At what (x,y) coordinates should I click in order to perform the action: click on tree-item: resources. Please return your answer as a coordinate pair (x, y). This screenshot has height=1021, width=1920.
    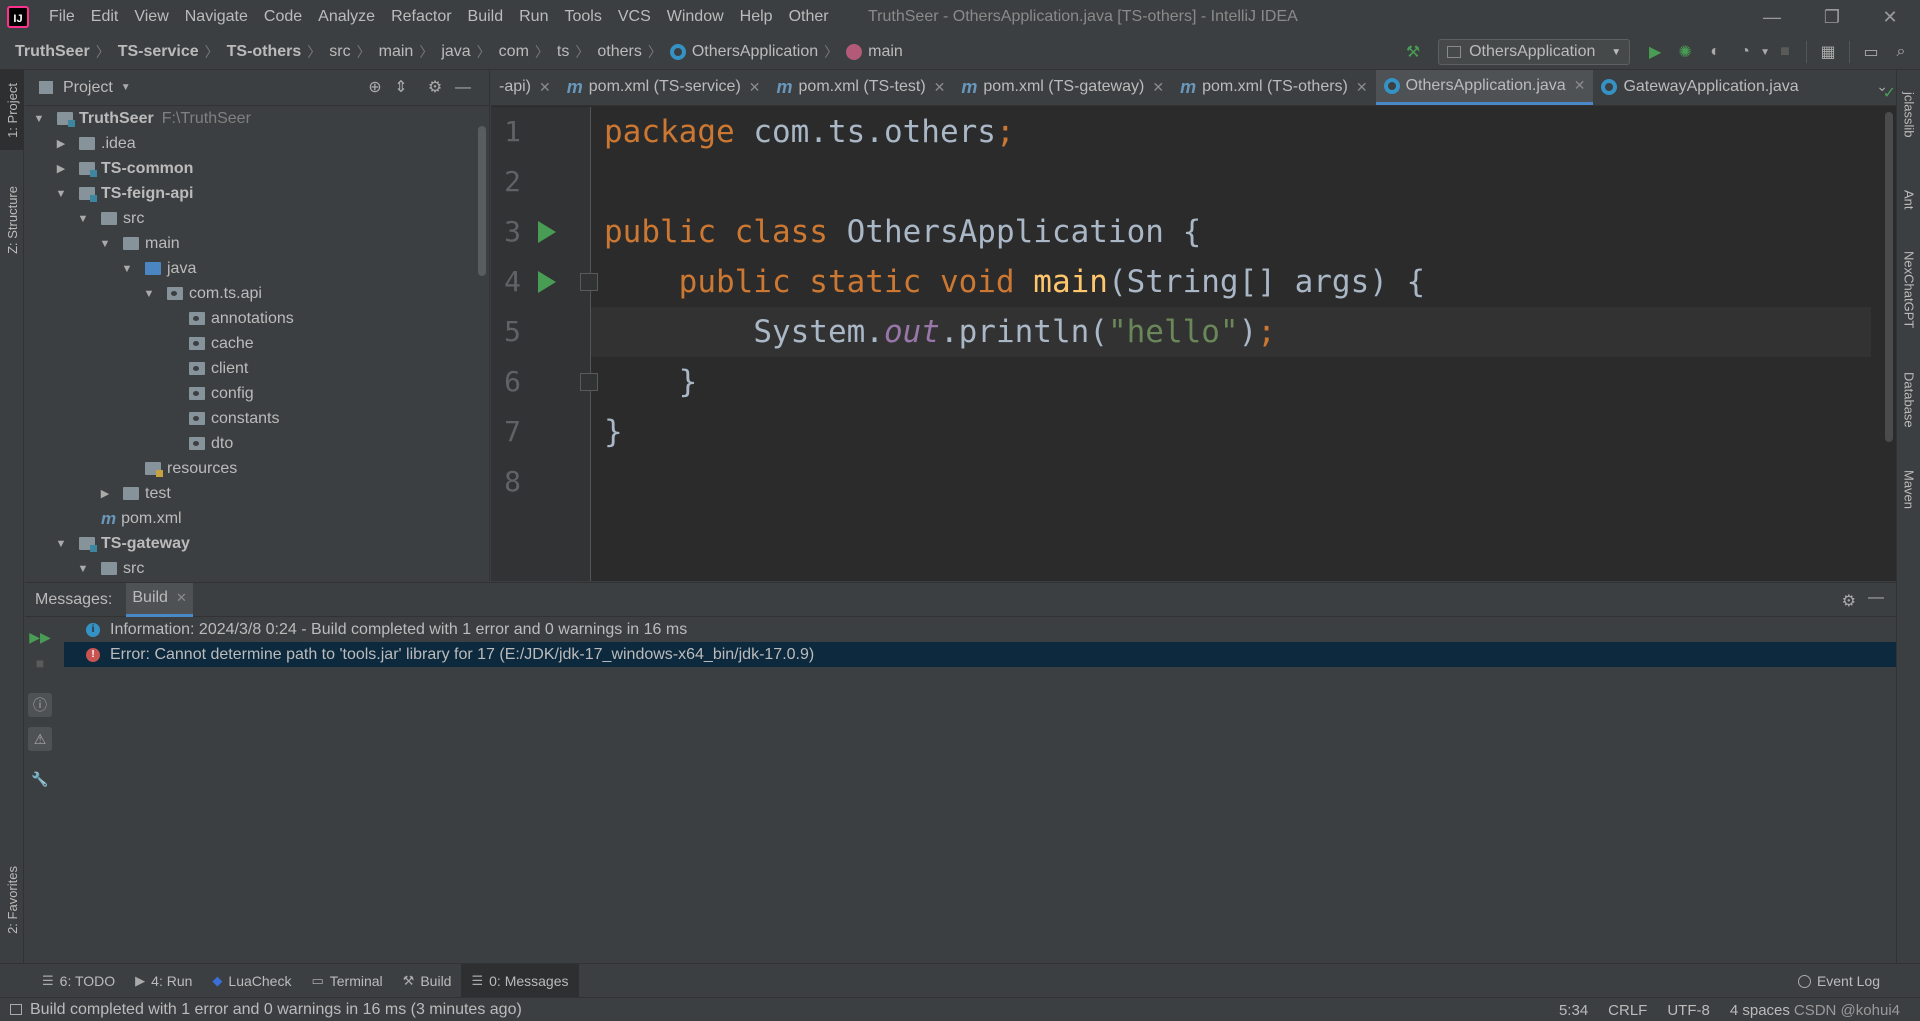
    Looking at the image, I should click on (179, 468).